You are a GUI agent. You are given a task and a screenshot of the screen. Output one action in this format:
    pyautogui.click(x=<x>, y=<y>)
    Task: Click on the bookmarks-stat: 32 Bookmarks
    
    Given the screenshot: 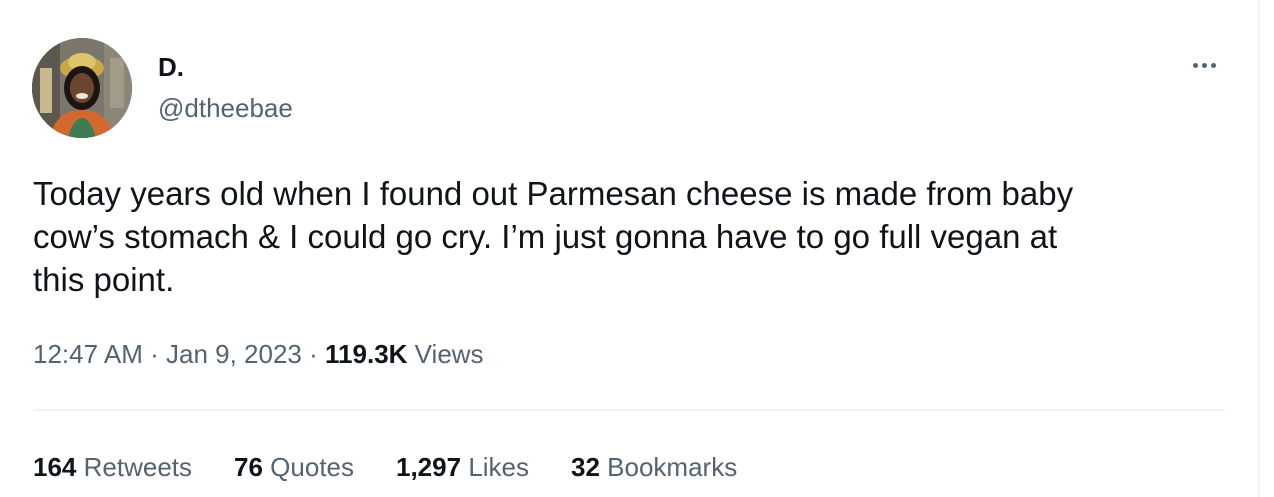 What is the action you would take?
    pyautogui.click(x=654, y=467)
    